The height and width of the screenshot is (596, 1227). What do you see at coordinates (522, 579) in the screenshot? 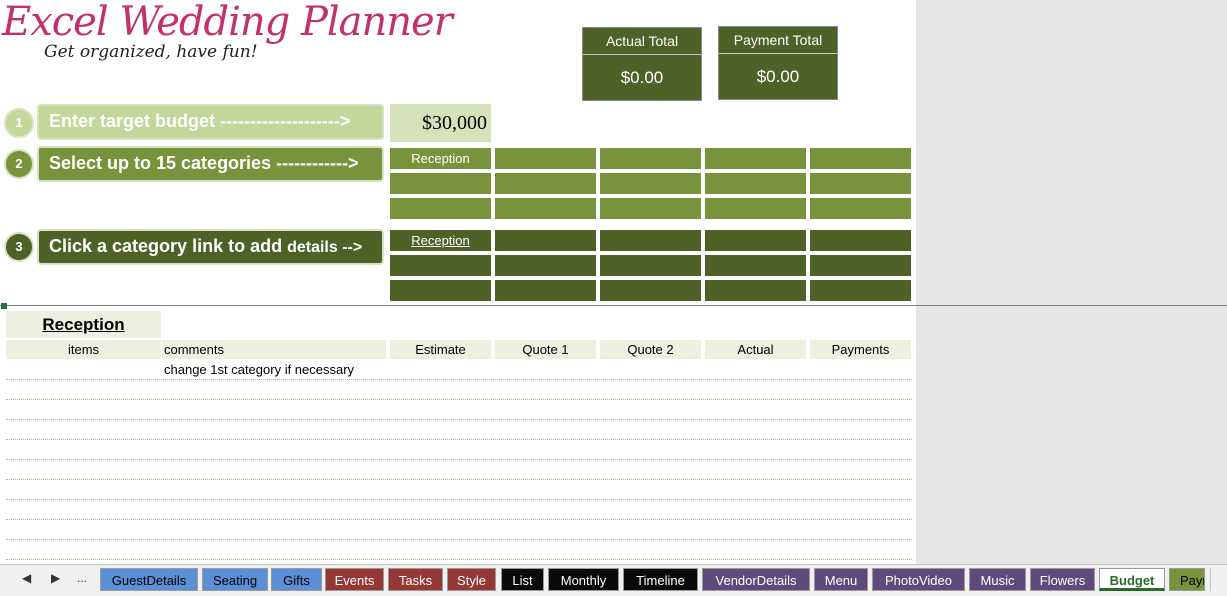
I see `tab-list: List` at bounding box center [522, 579].